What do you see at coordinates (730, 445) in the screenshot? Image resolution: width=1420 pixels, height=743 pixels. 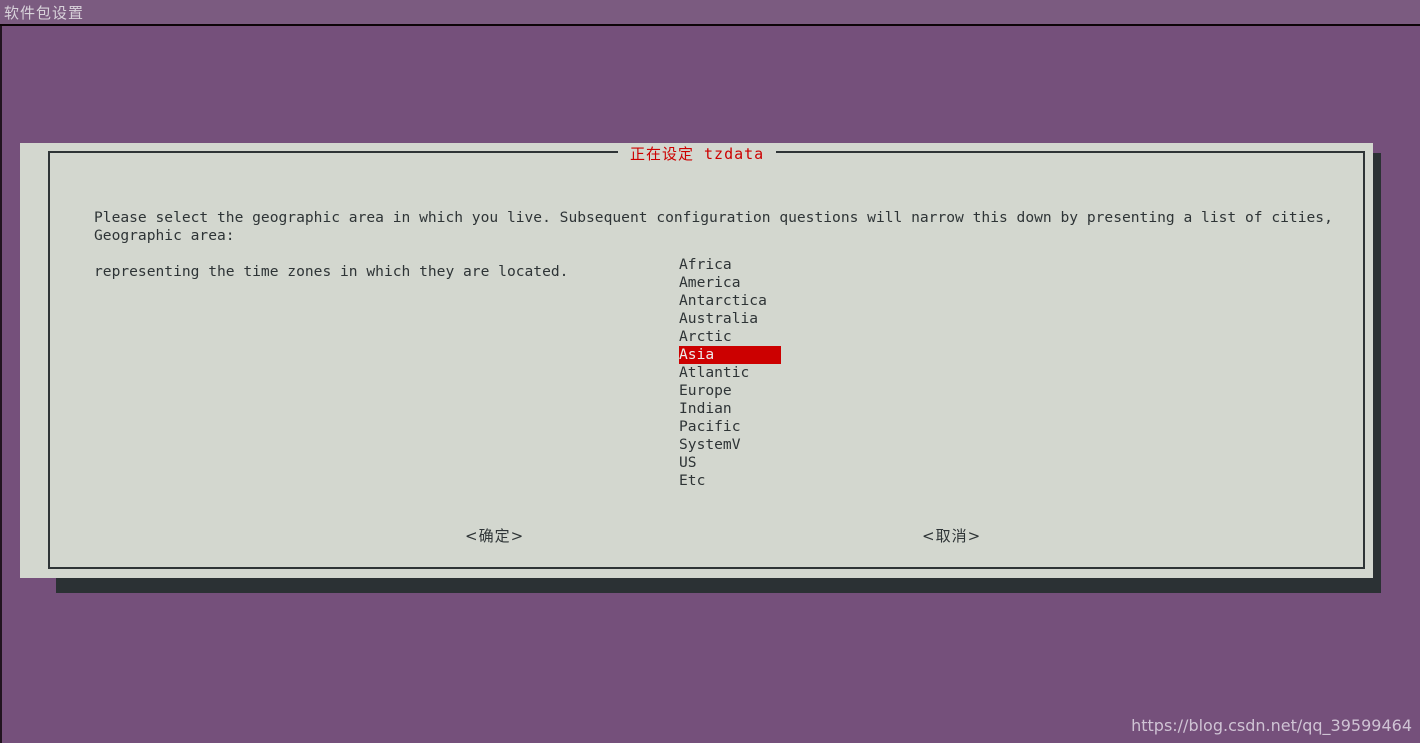 I see `list-item-systemv: SystemV` at bounding box center [730, 445].